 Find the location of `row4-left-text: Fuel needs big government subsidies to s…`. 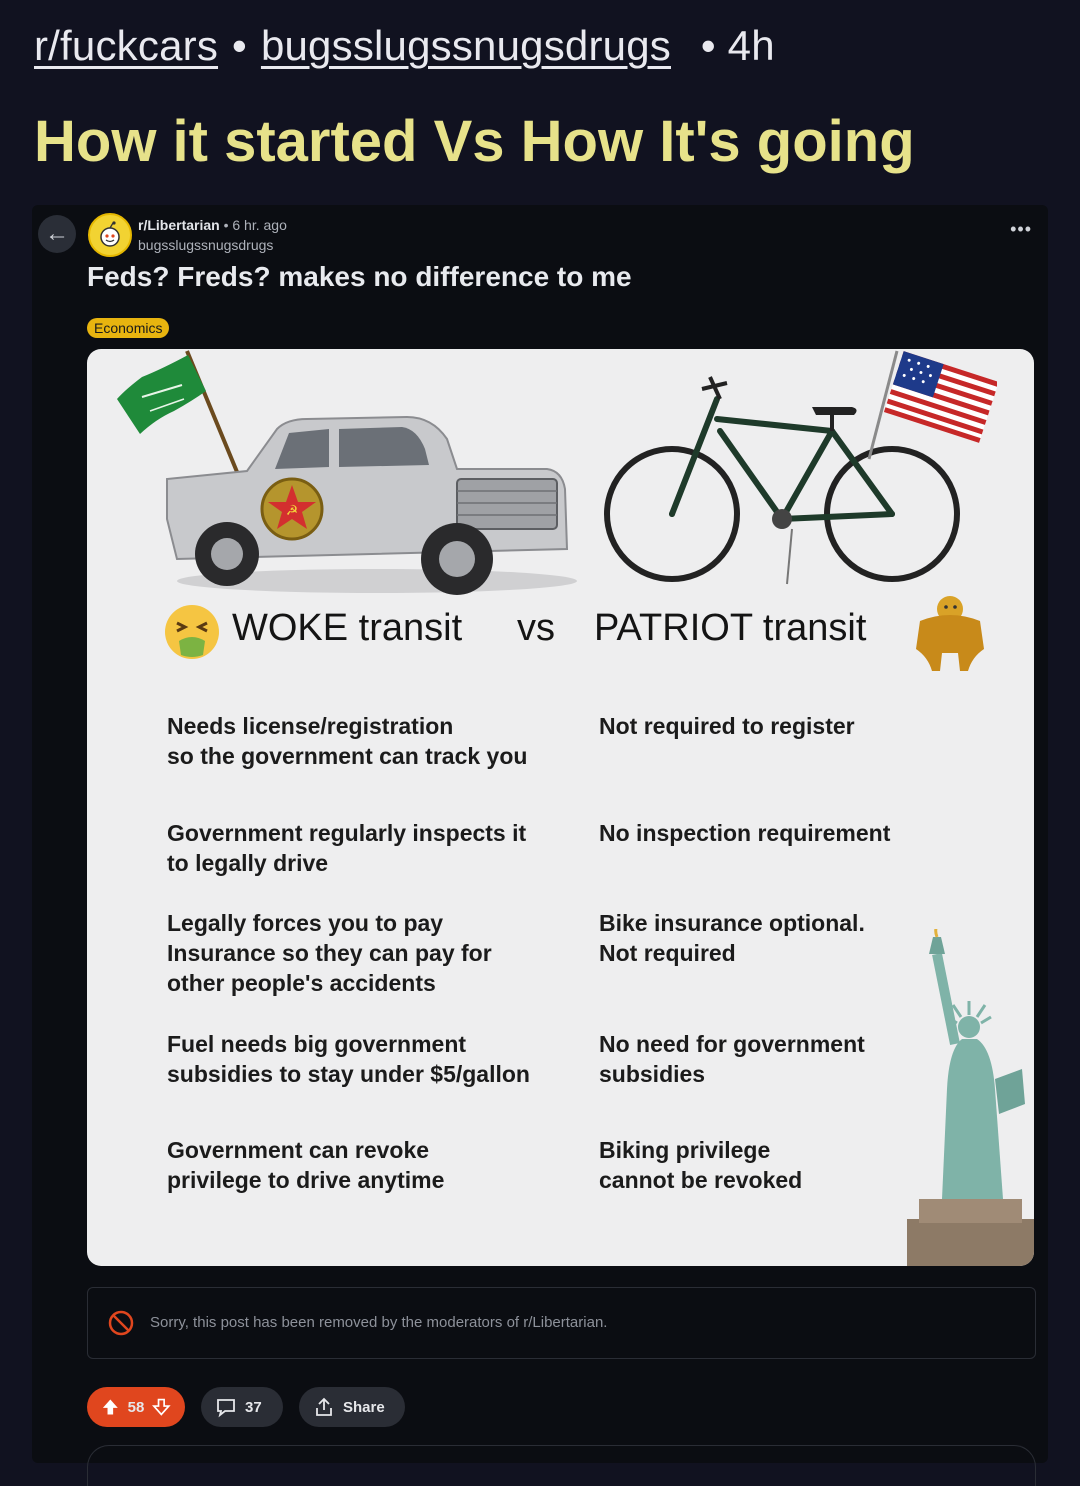

row4-left-text: Fuel needs big government subsidies to s… is located at coordinates (348, 1059).